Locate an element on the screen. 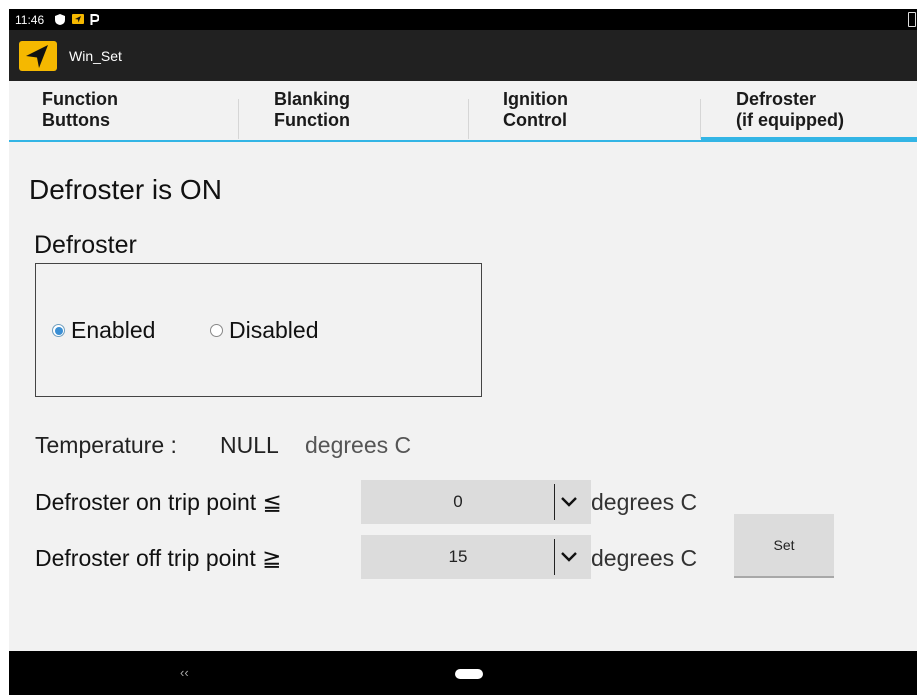 The height and width of the screenshot is (695, 917). radio-label-enabled: Enabled is located at coordinates (113, 330).